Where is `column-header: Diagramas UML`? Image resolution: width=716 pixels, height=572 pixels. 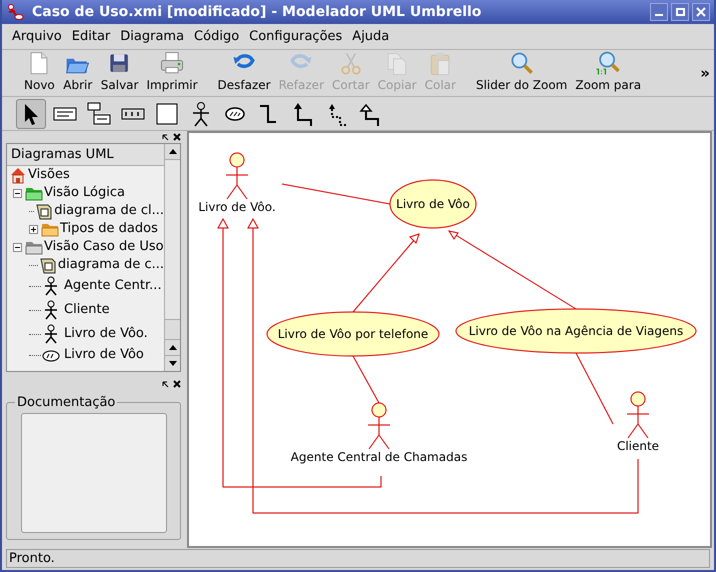
column-header: Diagramas UML is located at coordinates (85, 155).